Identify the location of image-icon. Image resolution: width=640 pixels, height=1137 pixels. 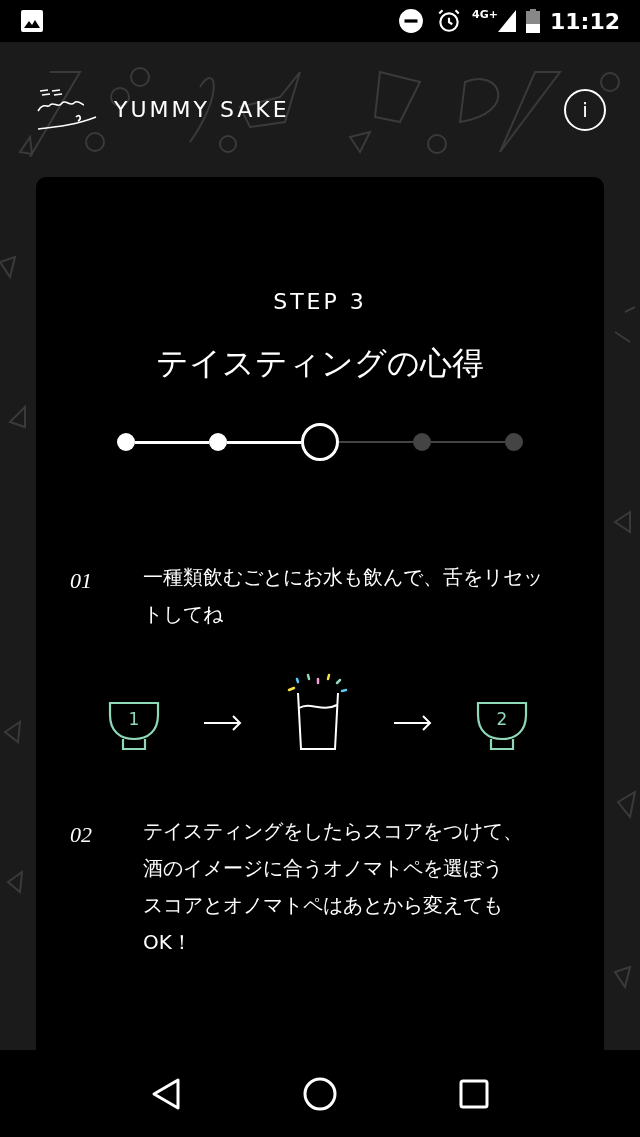
(32, 21).